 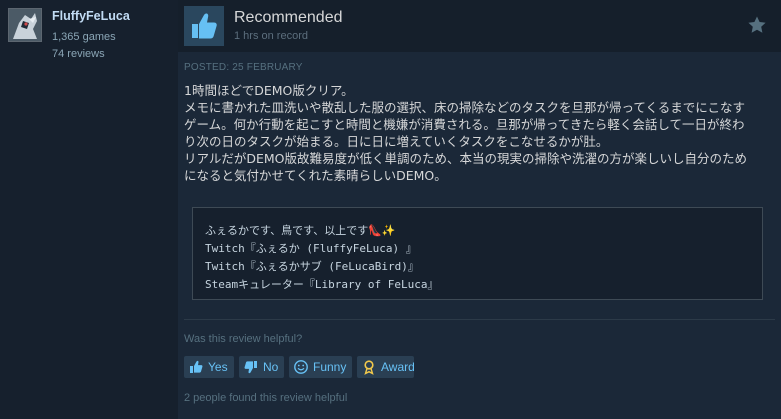 I want to click on thumbs-down-icon, so click(x=251, y=367).